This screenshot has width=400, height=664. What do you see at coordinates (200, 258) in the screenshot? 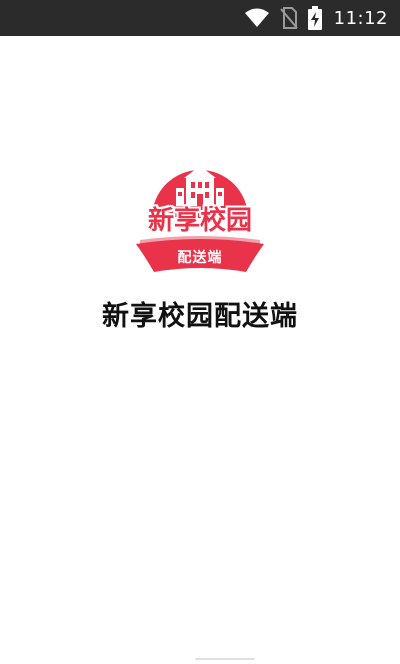
I see `logo-sub-text: 配送端` at bounding box center [200, 258].